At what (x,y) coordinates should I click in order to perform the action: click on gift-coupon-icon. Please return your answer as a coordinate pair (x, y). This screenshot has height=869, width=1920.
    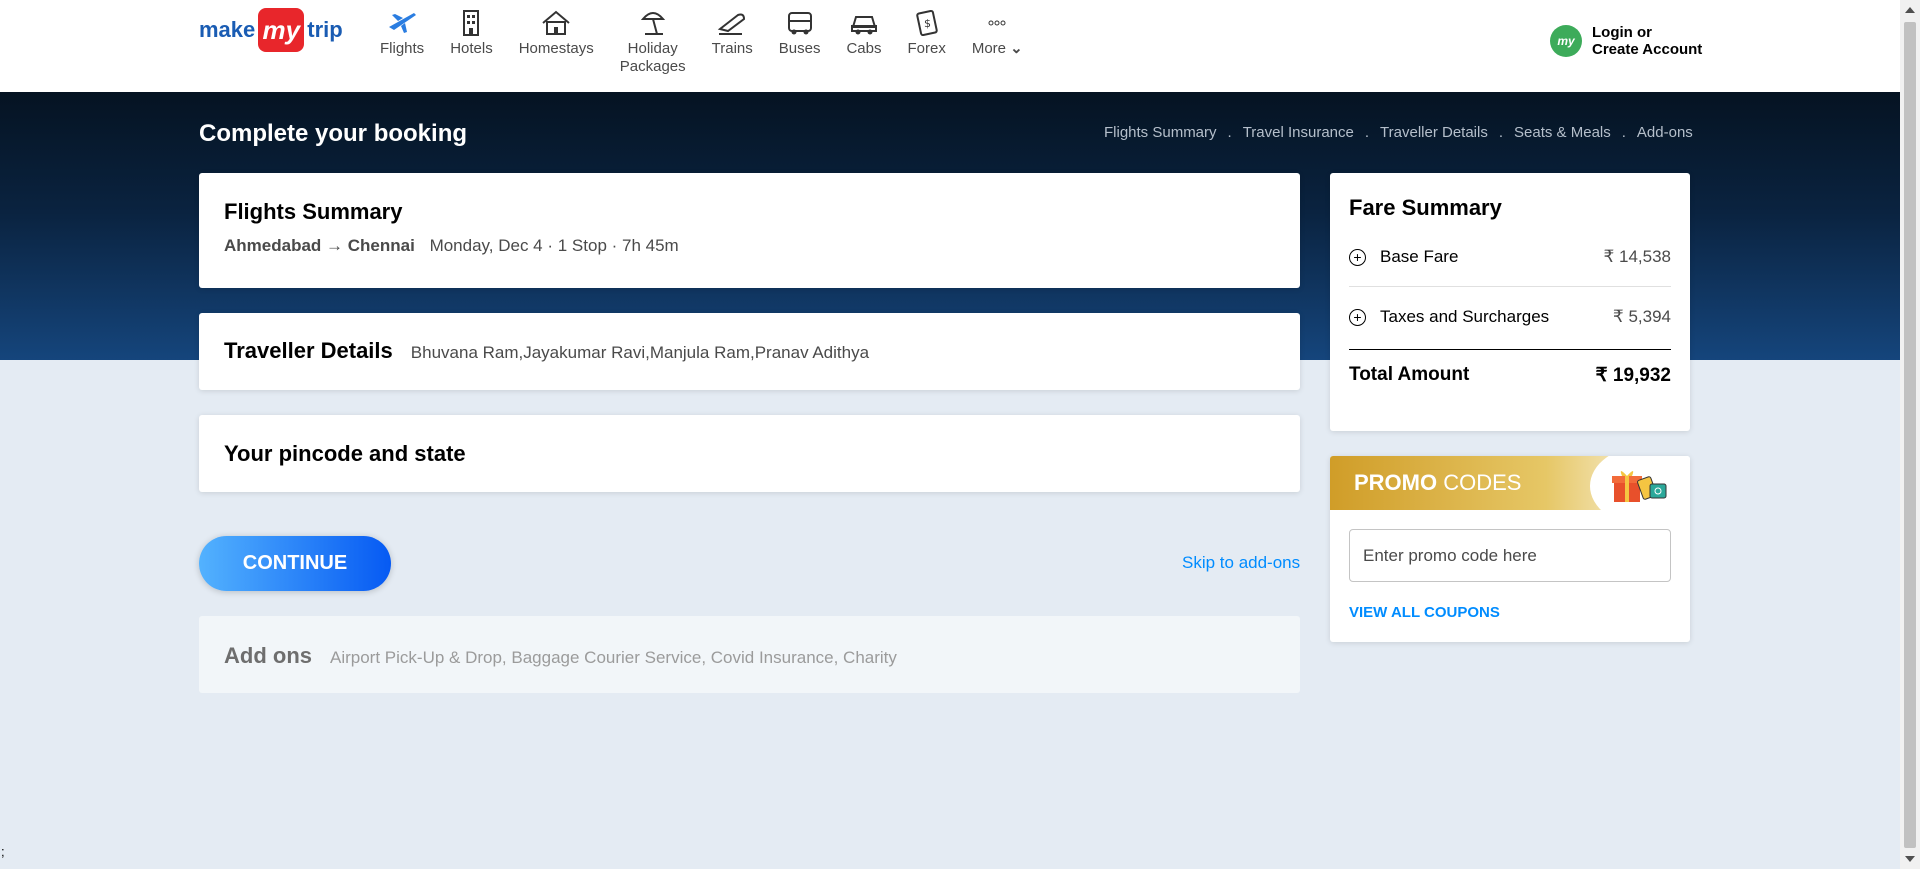
    Looking at the image, I should click on (1639, 486).